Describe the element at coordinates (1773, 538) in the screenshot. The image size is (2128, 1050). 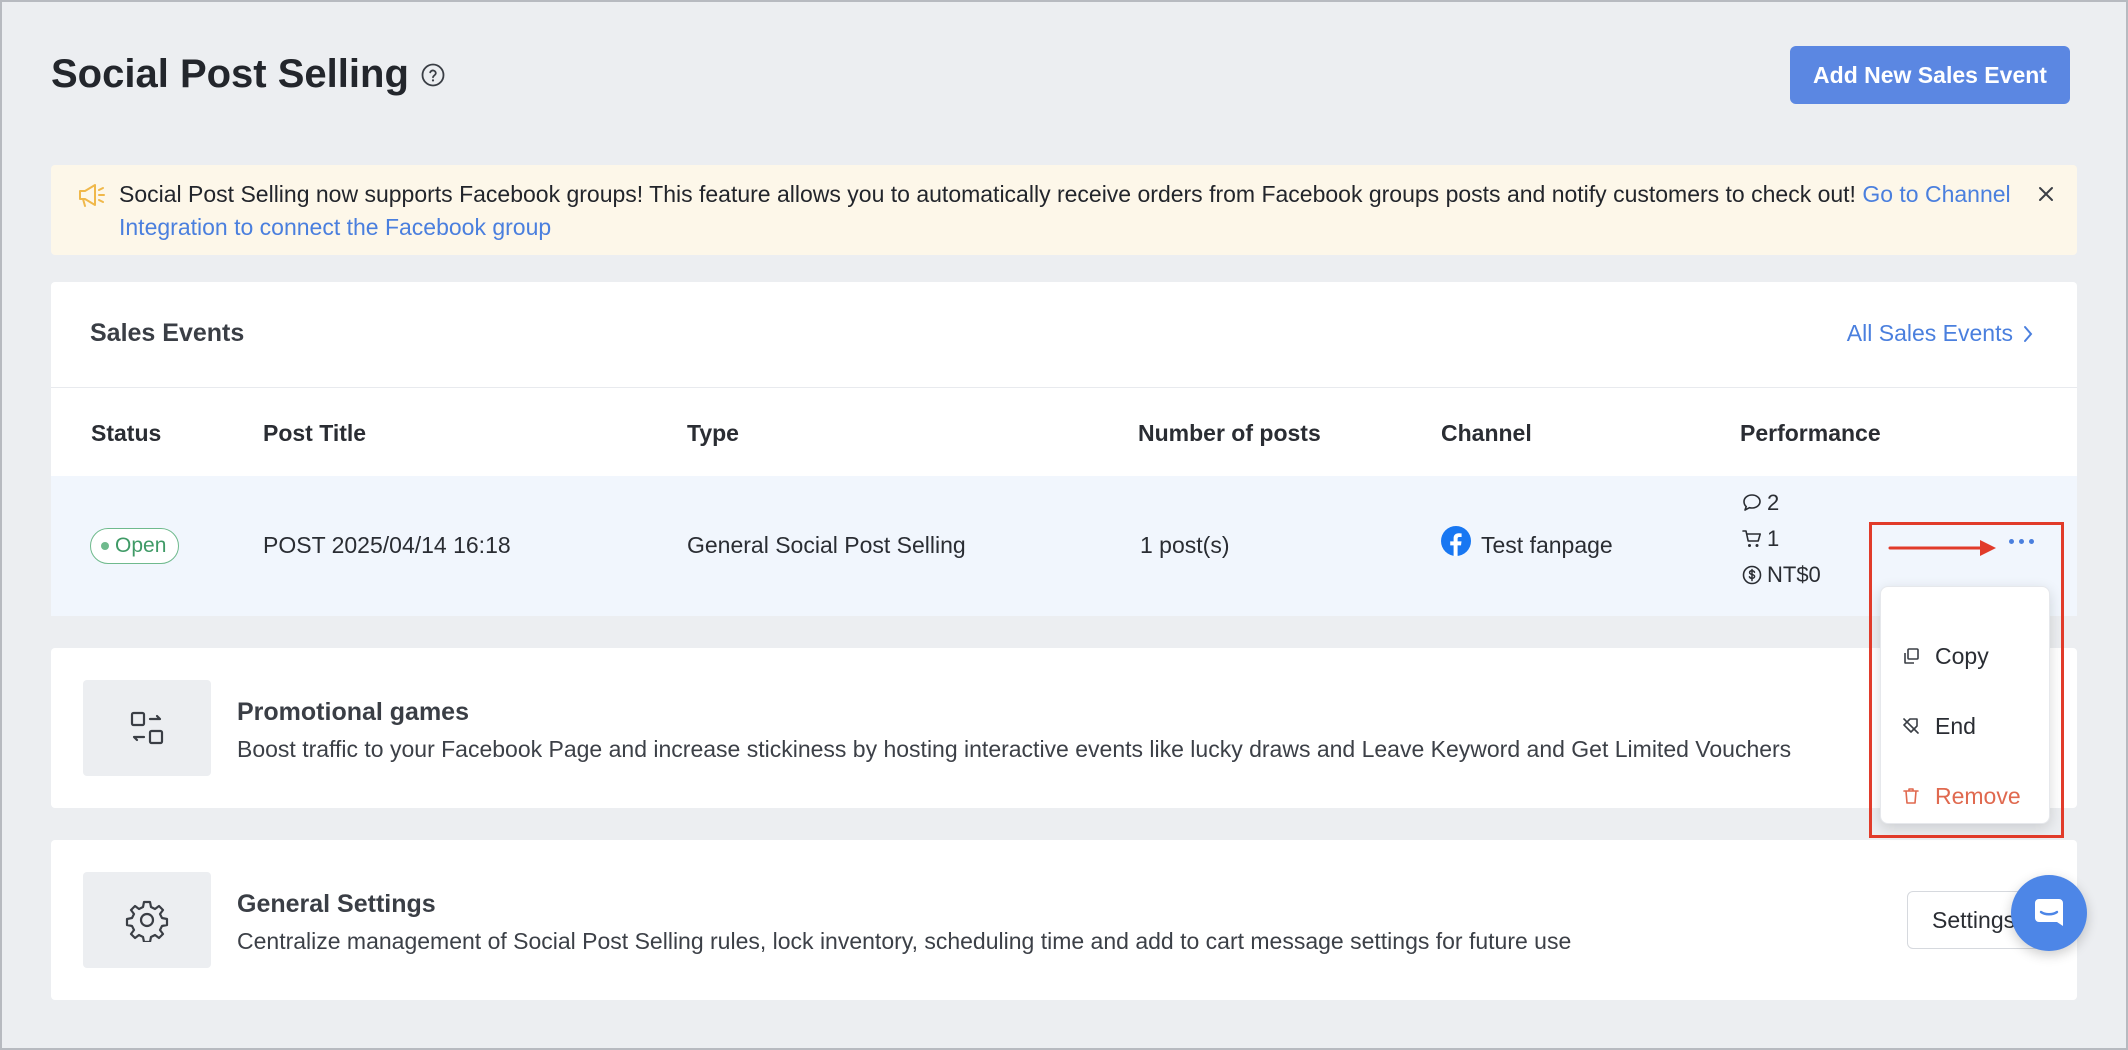
I see `orders-count: 1` at that location.